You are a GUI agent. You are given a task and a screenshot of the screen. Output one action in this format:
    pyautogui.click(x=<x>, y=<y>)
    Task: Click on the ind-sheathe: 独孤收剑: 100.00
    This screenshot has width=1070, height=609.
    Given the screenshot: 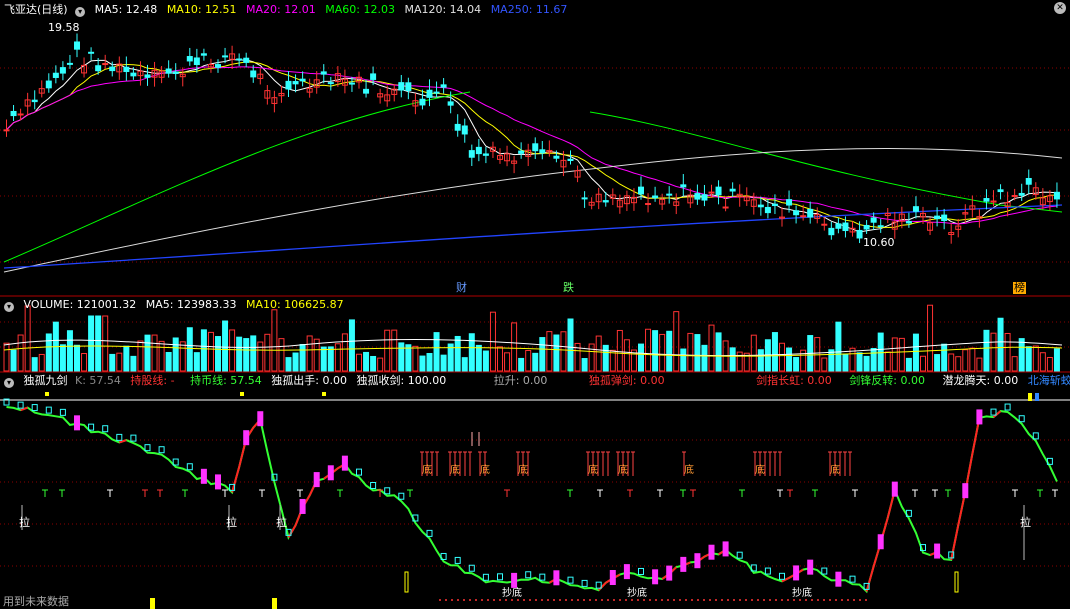 What is the action you would take?
    pyautogui.click(x=401, y=380)
    